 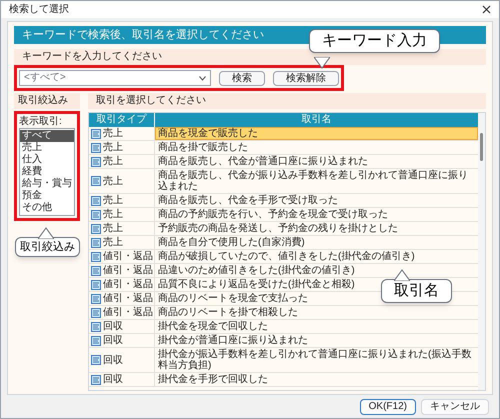 I want to click on filter-item: 給与・賞与, so click(x=47, y=184).